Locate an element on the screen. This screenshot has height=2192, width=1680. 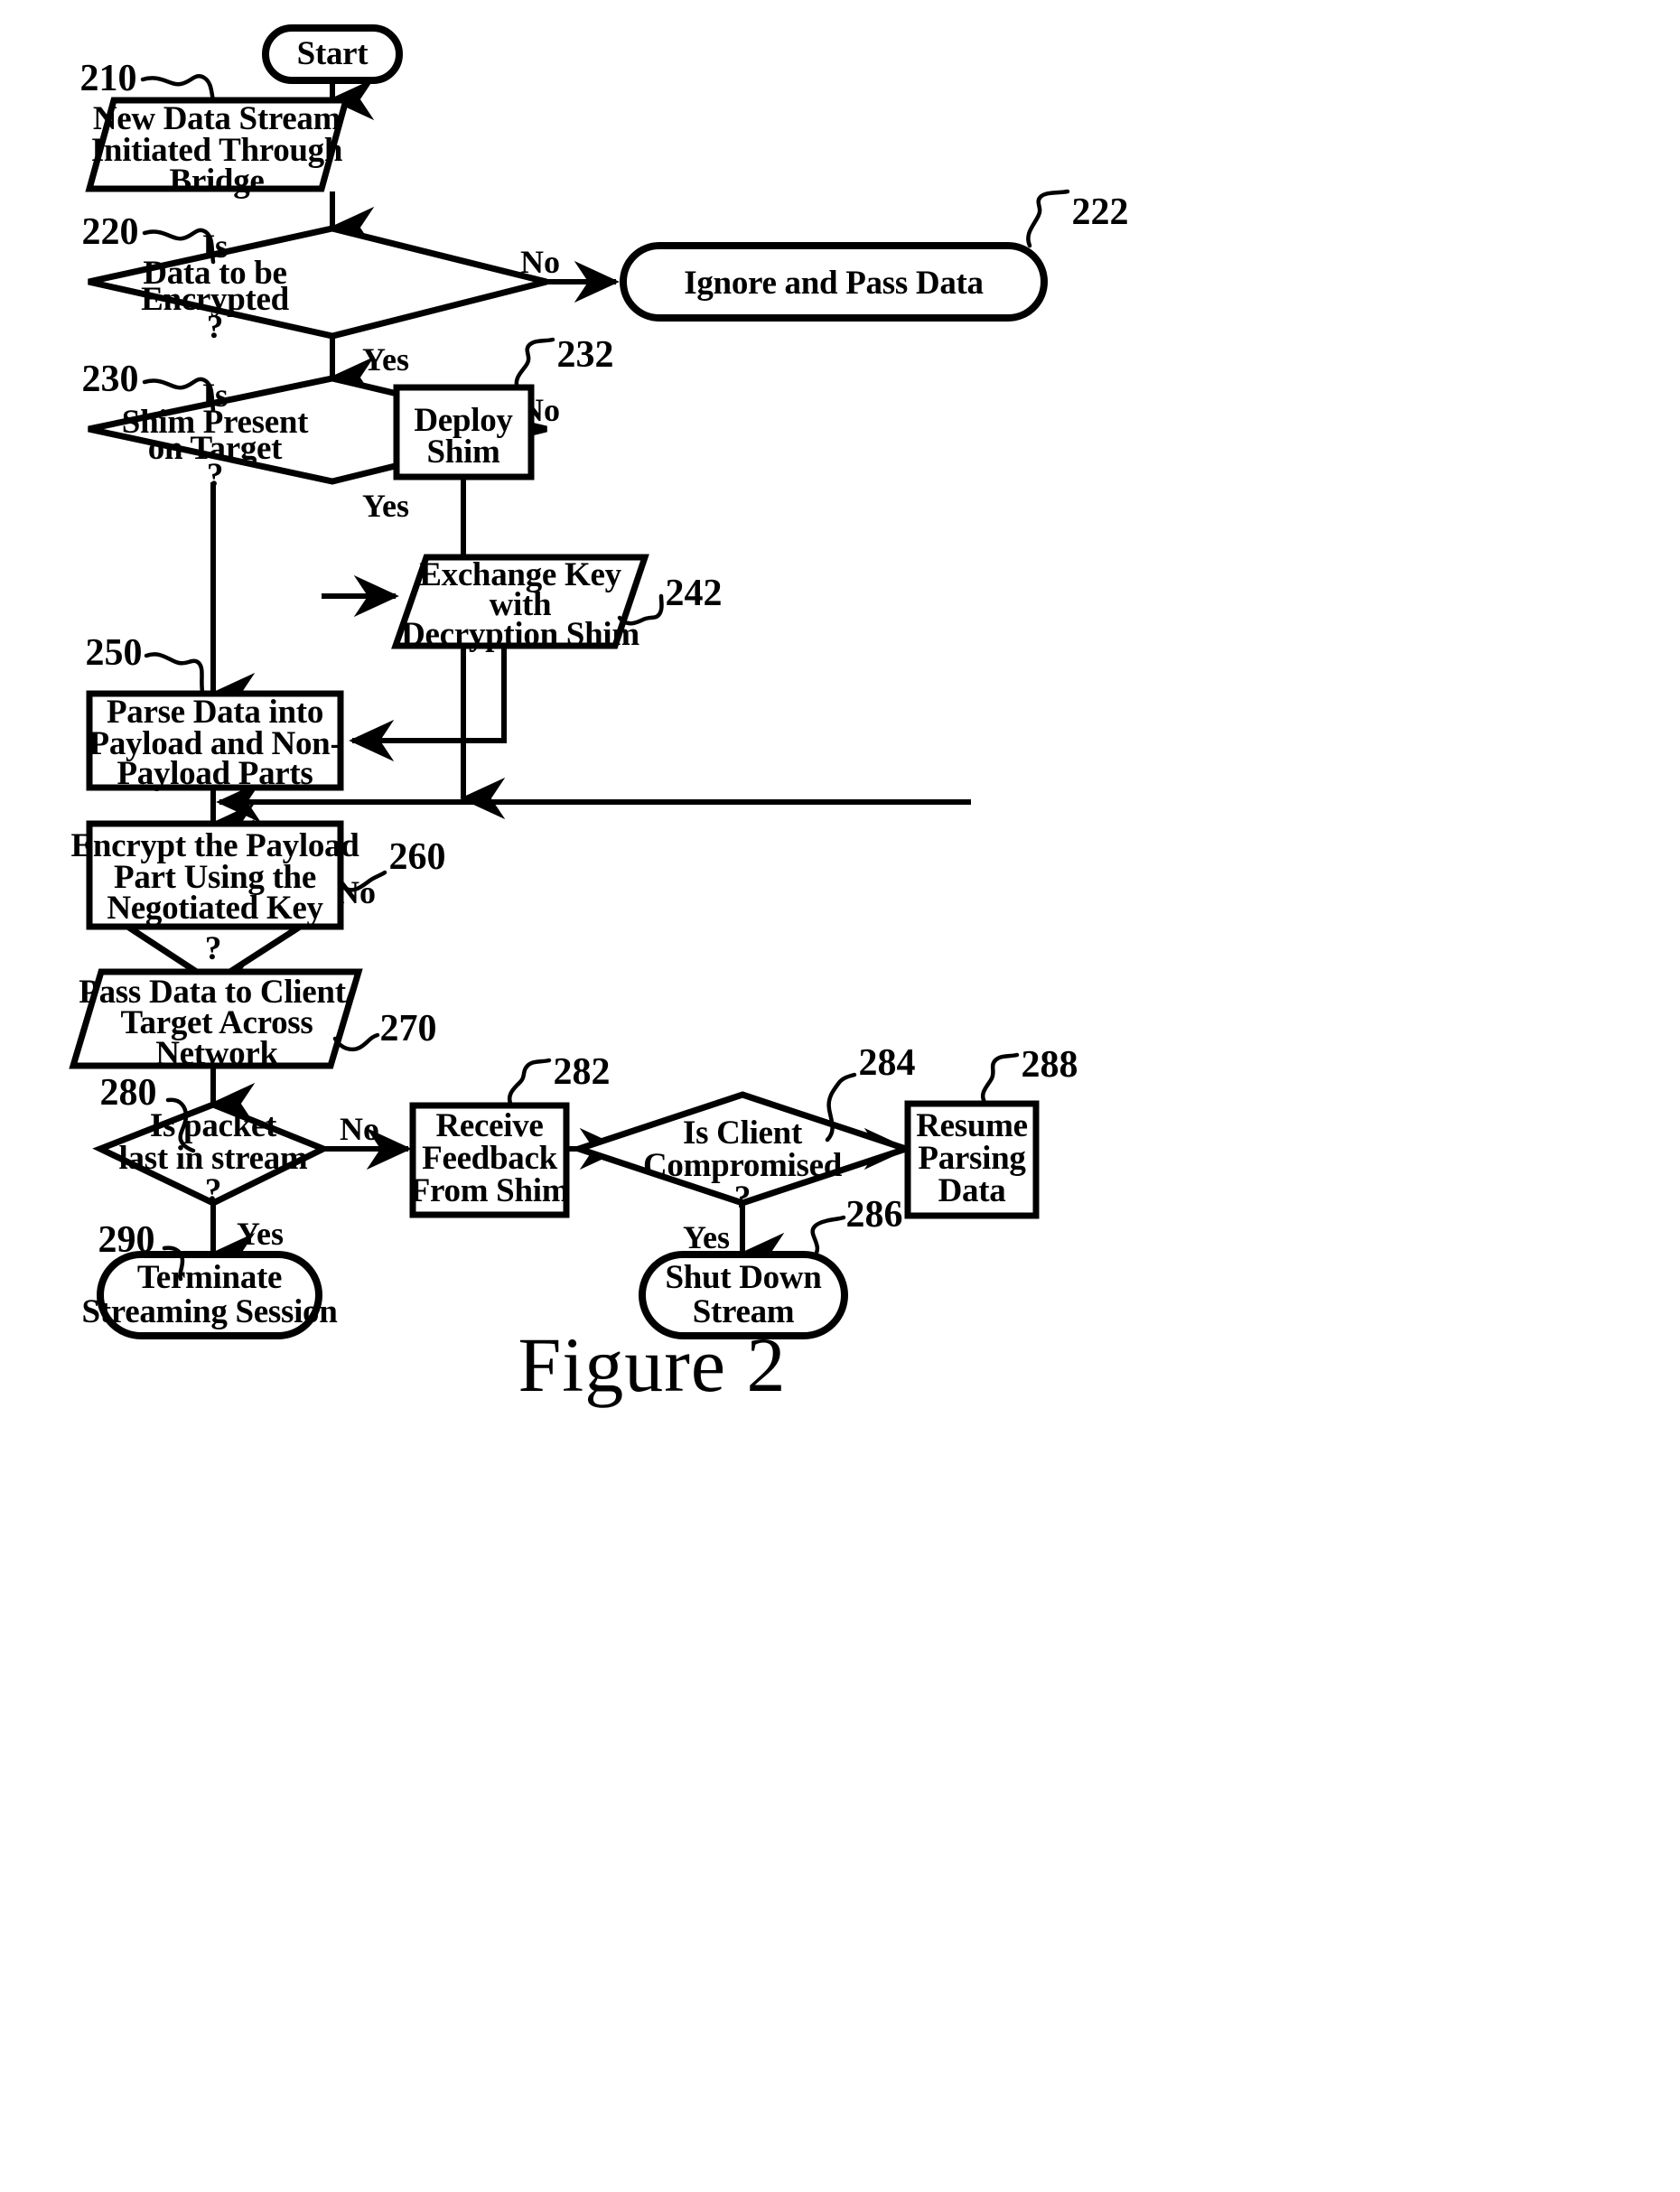
node-288-resume-parsing: Resume Parsing Data is located at coordinates (972, 1159).